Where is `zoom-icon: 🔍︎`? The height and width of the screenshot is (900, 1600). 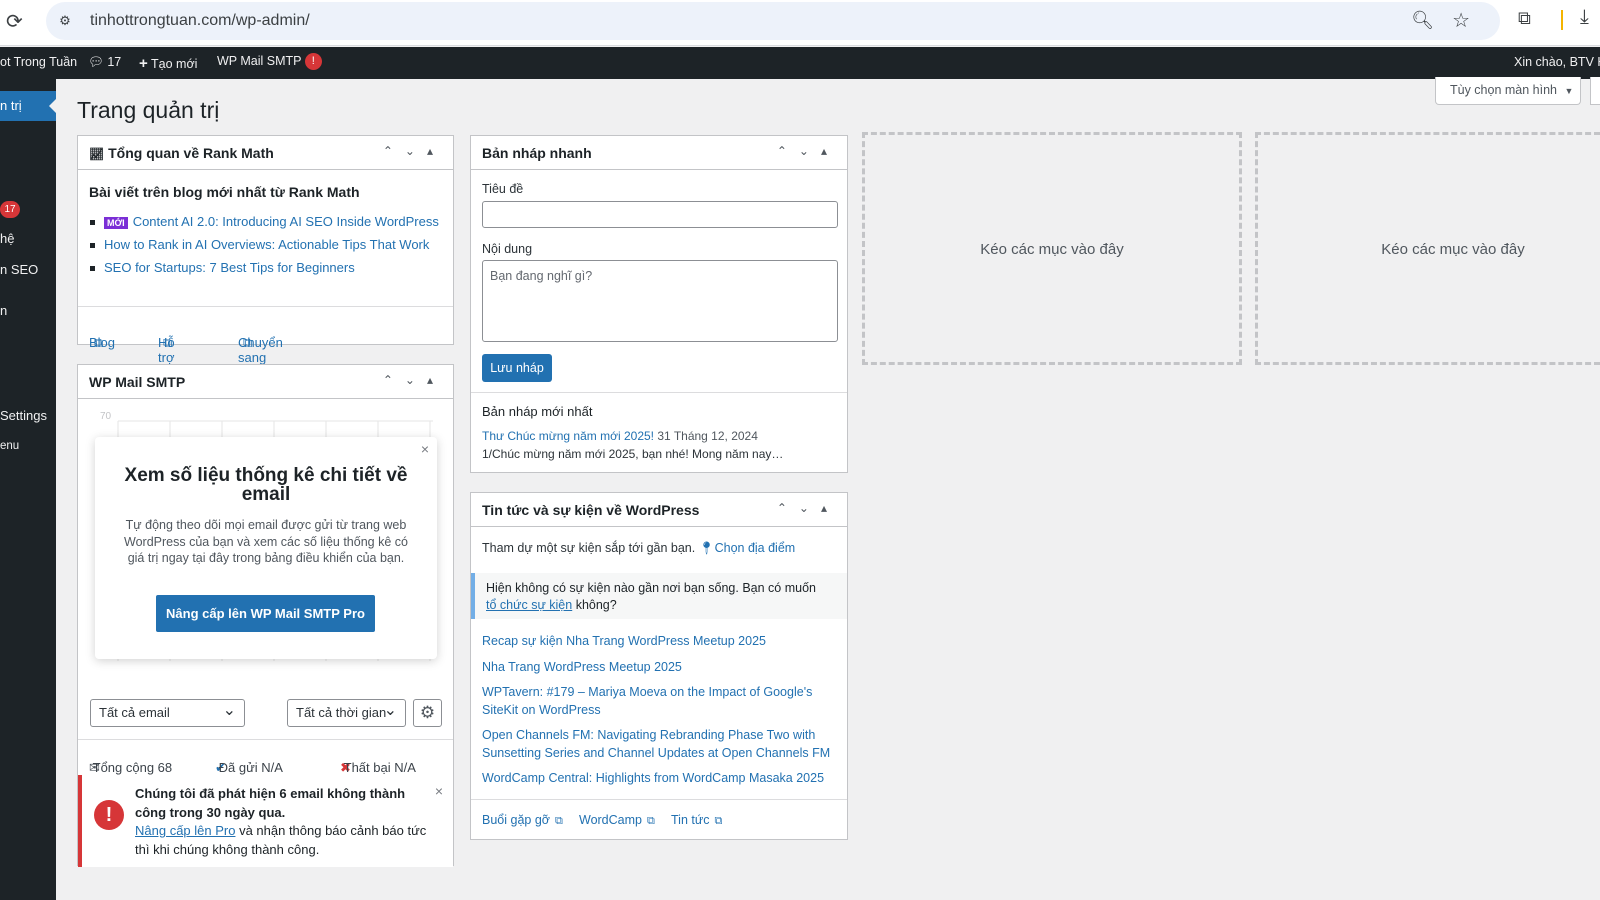 zoom-icon: 🔍︎ is located at coordinates (1422, 20).